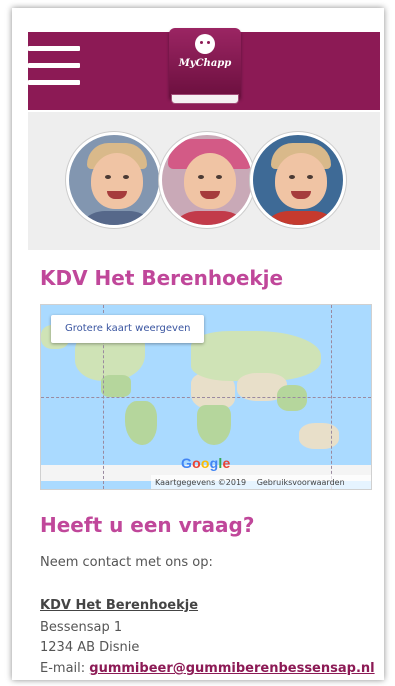 The height and width of the screenshot is (686, 395). Describe the element at coordinates (90, 647) in the screenshot. I see `contact-city: 1234 AB Disnie` at that location.